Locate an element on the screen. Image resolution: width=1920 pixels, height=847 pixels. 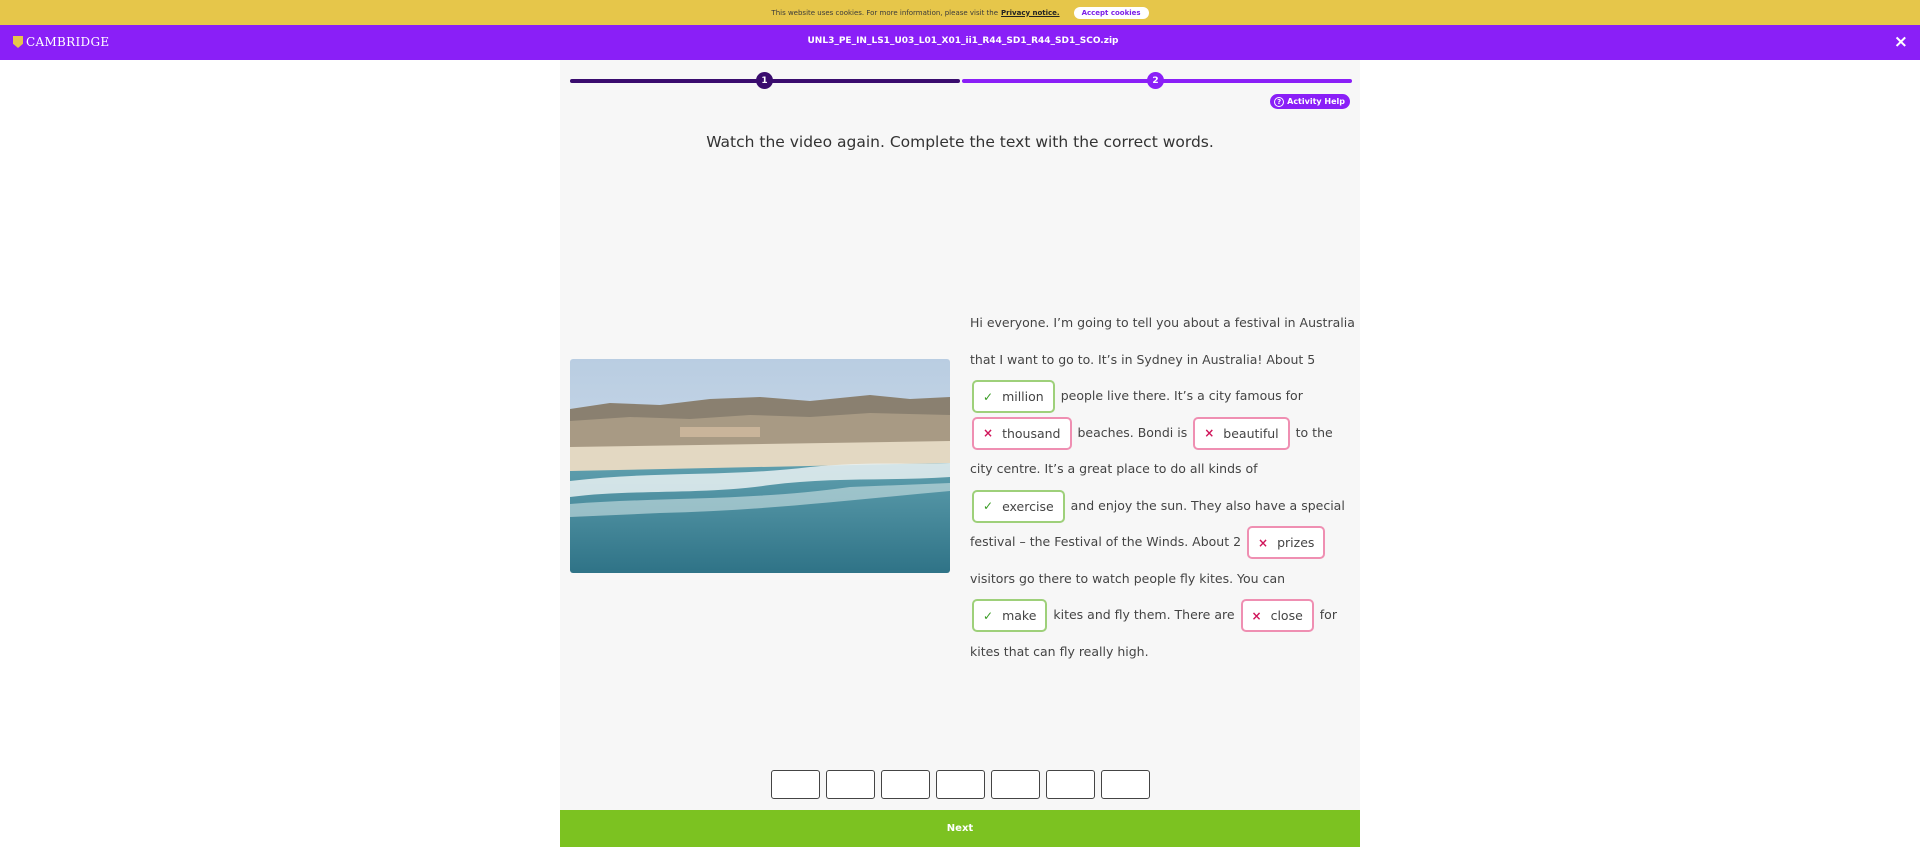
answer-gap-5: × prizes is located at coordinates (1286, 542).